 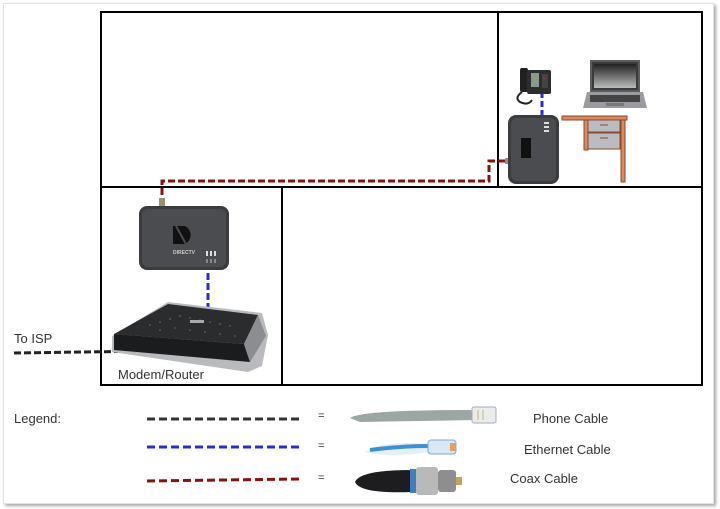 I want to click on office-directv-adapter-icon, so click(x=532, y=149).